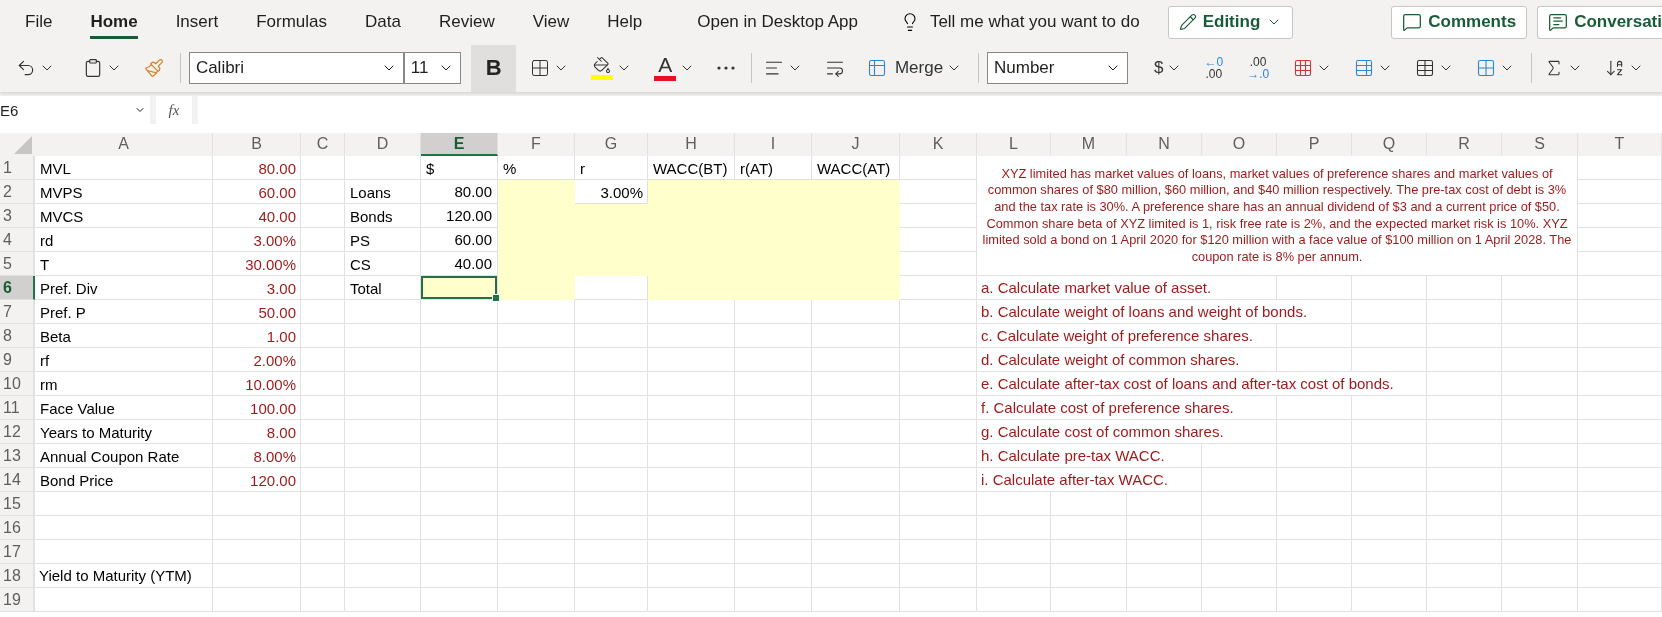 The image size is (1662, 617). Describe the element at coordinates (17, 360) in the screenshot. I see `row-header: 9` at that location.